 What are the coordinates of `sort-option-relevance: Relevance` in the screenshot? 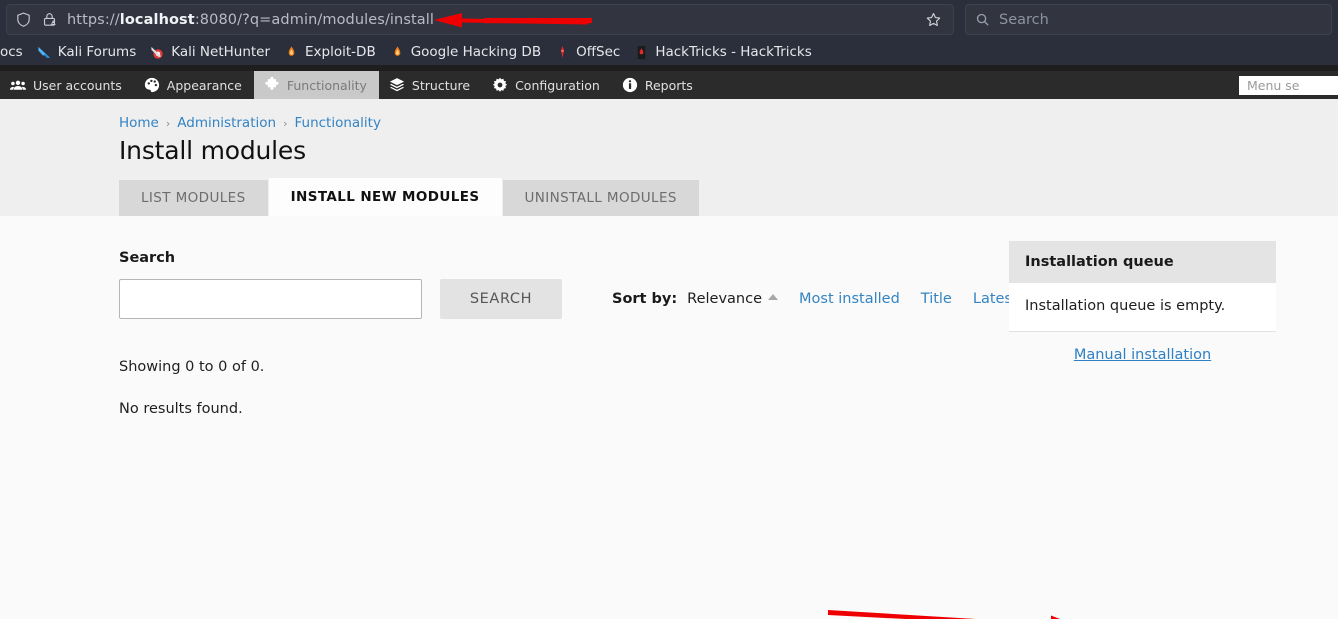 It's located at (733, 299).